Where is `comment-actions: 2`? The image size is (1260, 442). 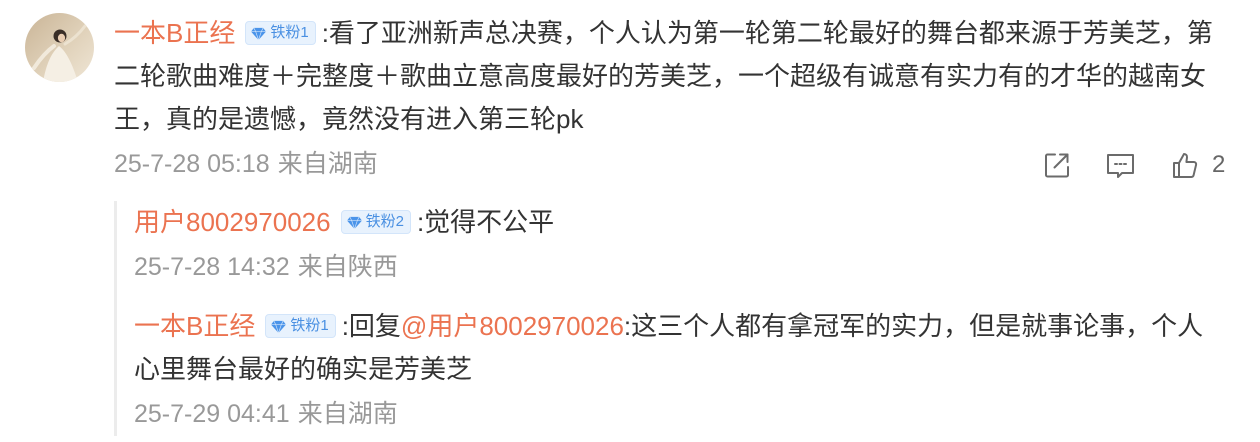
comment-actions: 2 is located at coordinates (1133, 164).